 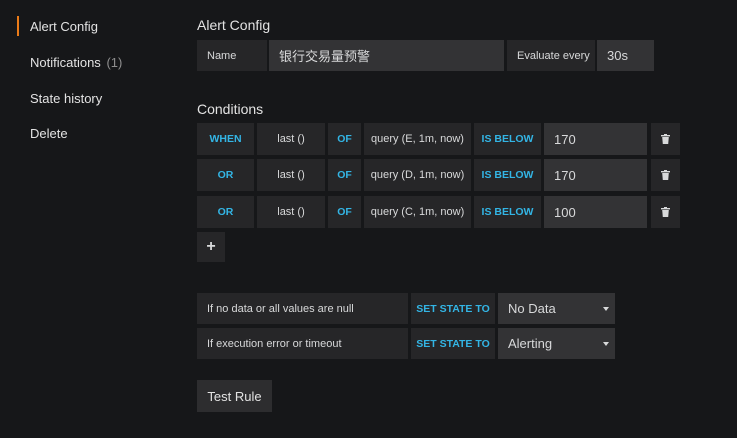 What do you see at coordinates (551, 55) in the screenshot?
I see `evaluate-every-label: Evaluate every` at bounding box center [551, 55].